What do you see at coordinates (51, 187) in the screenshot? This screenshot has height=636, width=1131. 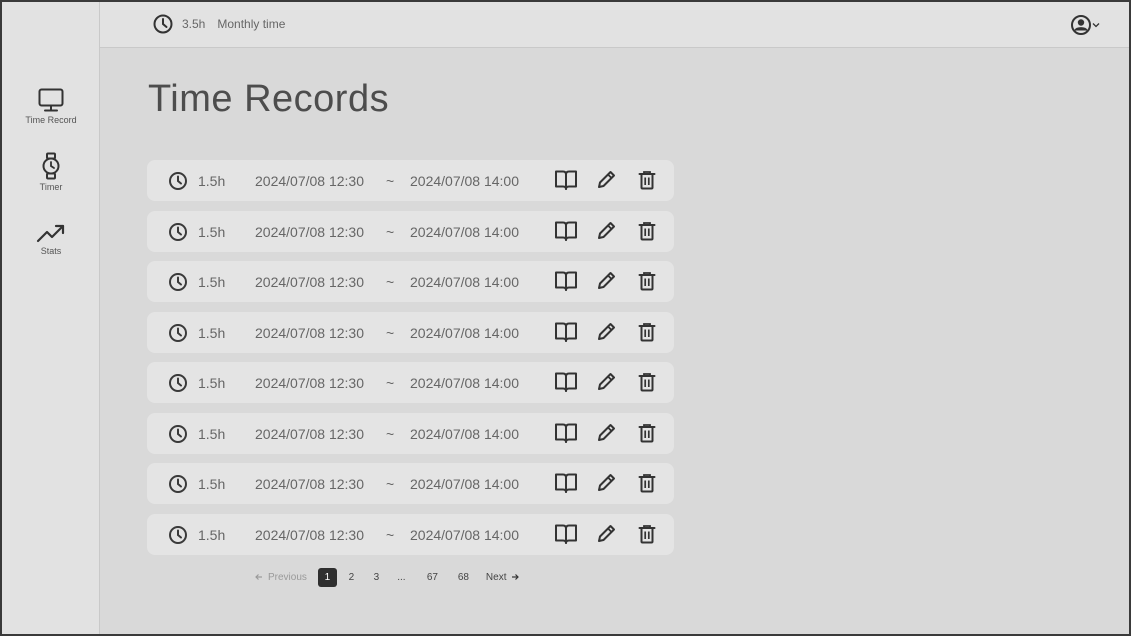 I see `sidebar-item-label: Timer` at bounding box center [51, 187].